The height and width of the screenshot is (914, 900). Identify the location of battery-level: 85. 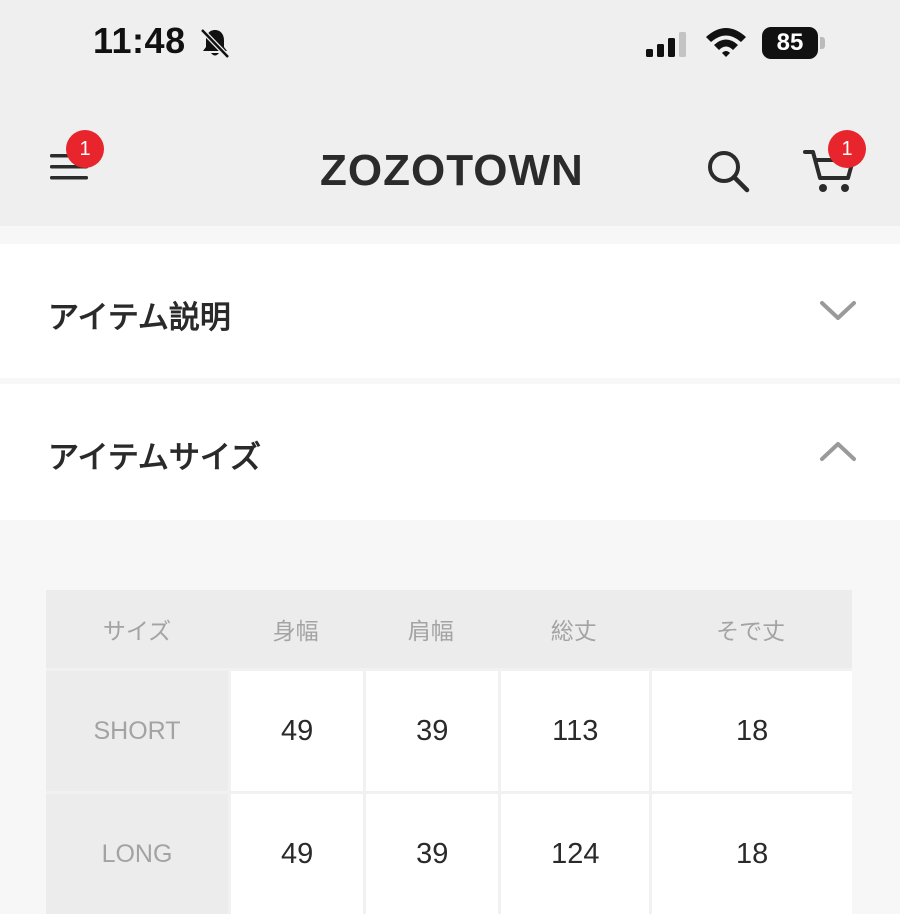
(790, 42).